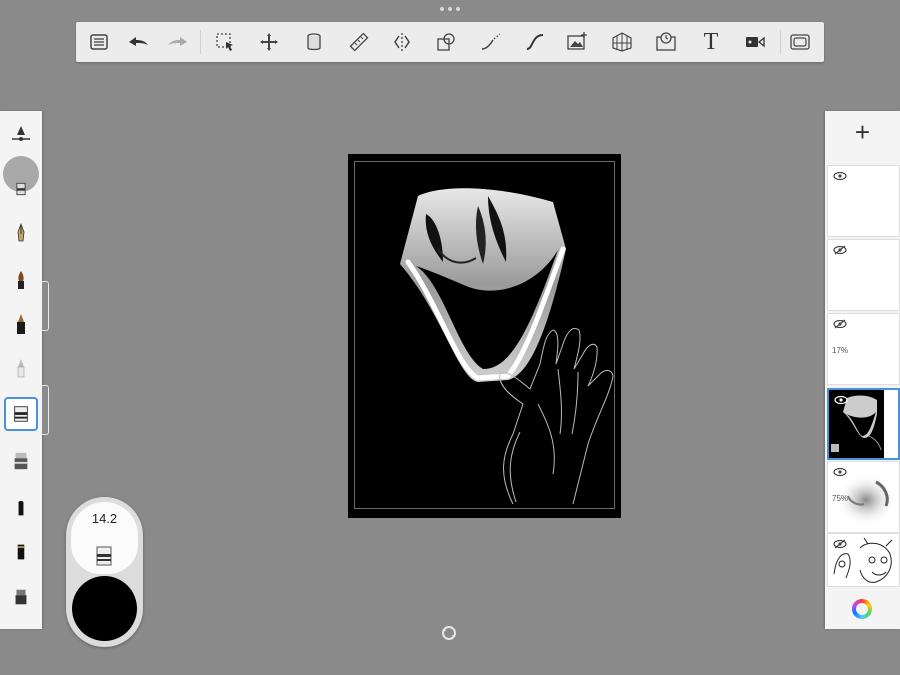 This screenshot has width=900, height=675. I want to click on pencil-icon, so click(21, 368).